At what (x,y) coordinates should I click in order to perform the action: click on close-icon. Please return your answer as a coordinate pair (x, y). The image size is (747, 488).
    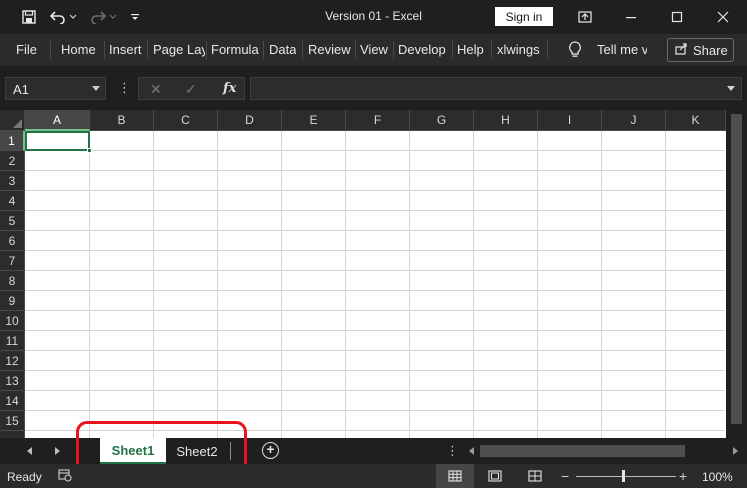
    Looking at the image, I should click on (723, 17).